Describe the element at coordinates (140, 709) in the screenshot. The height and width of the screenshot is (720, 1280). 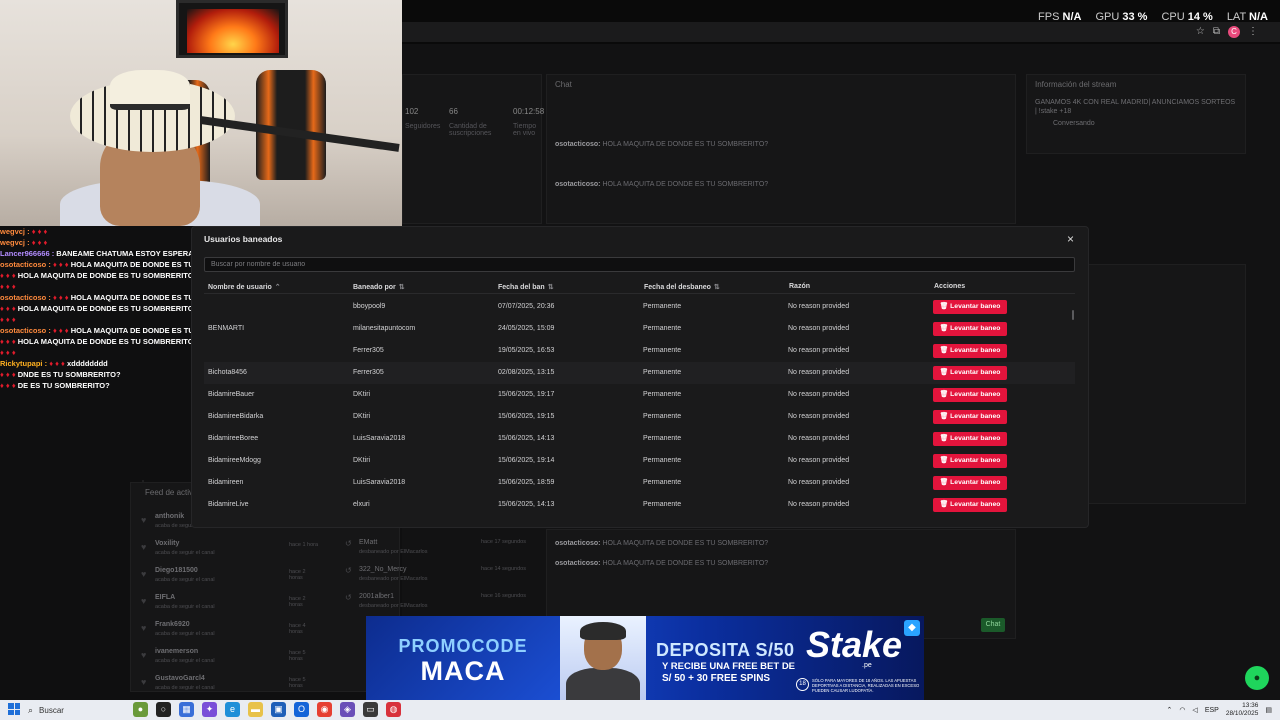
I see `widget-icon: ●` at that location.